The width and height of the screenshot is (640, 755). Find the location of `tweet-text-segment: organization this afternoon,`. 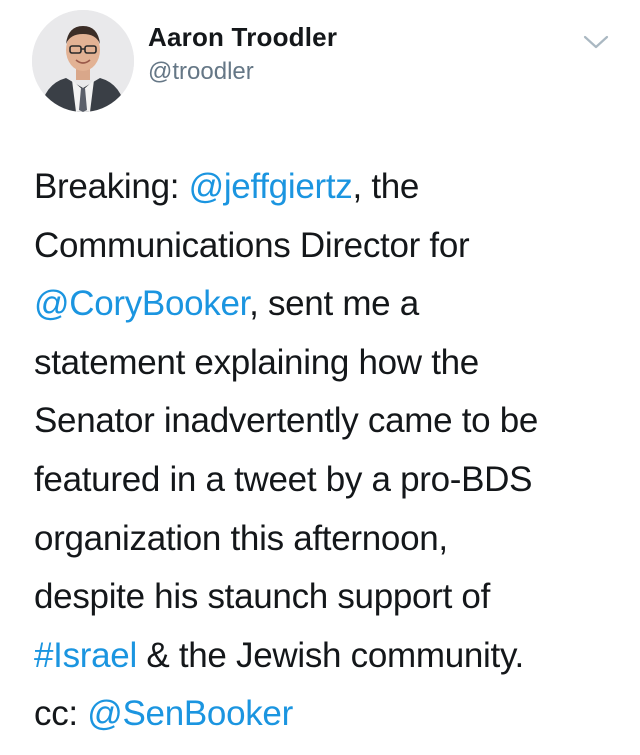

tweet-text-segment: organization this afternoon, is located at coordinates (241, 538).